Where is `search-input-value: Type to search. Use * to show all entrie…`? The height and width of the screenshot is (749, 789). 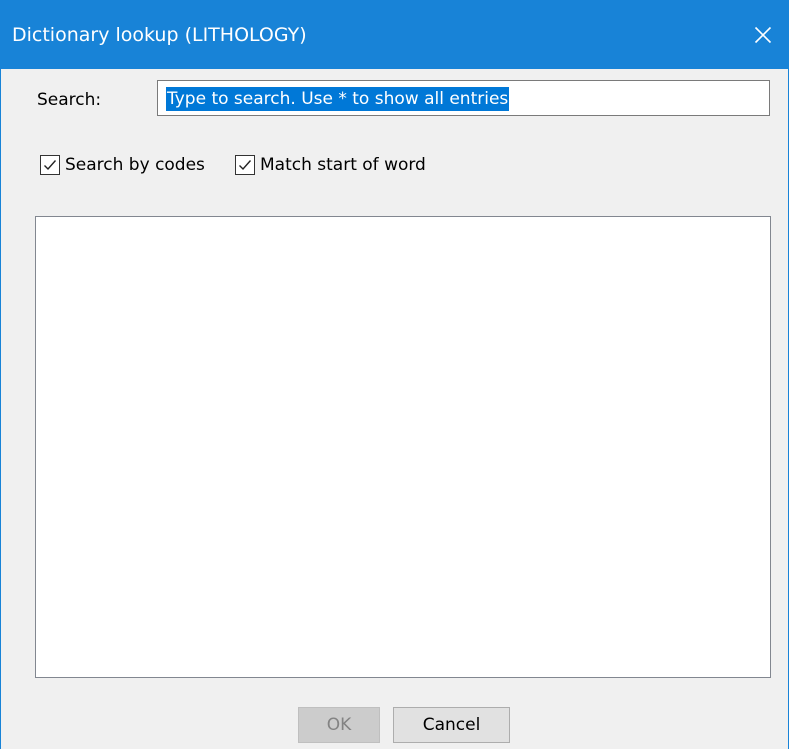
search-input-value: Type to search. Use * to show all entrie… is located at coordinates (338, 99).